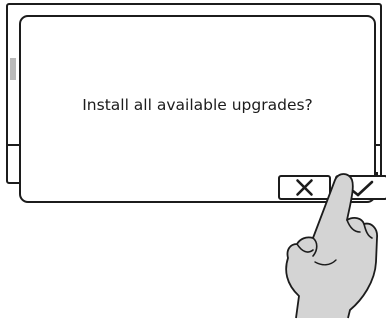 This screenshot has width=386, height=320. What do you see at coordinates (331, 246) in the screenshot?
I see `pointing-hand-icon` at bounding box center [331, 246].